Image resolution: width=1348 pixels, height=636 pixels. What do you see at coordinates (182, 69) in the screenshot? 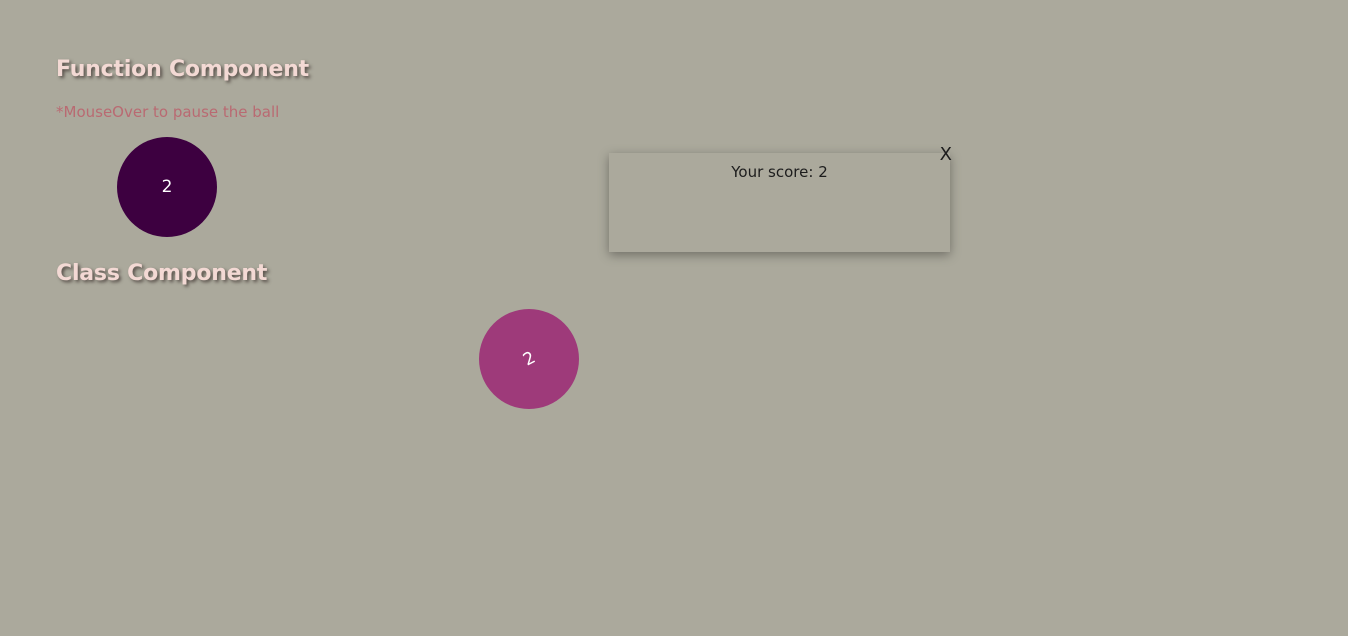
I see `function-component-title: Function Component` at bounding box center [182, 69].